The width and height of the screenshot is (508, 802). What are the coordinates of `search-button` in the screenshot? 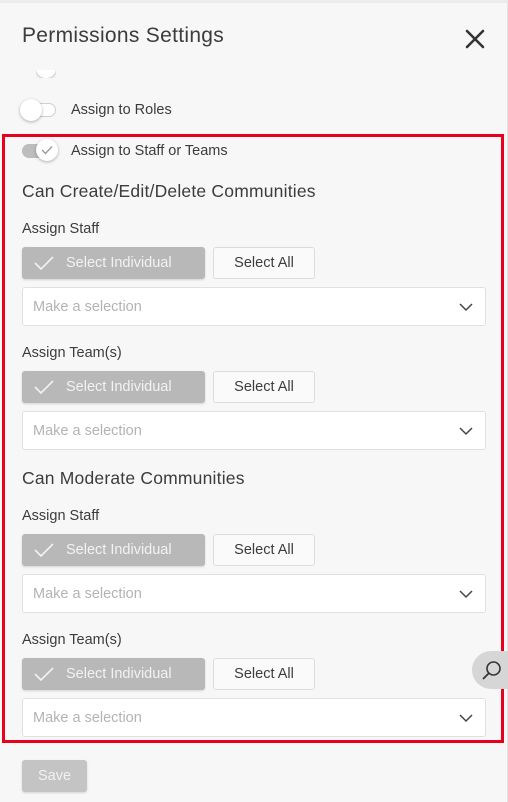 It's located at (490, 670).